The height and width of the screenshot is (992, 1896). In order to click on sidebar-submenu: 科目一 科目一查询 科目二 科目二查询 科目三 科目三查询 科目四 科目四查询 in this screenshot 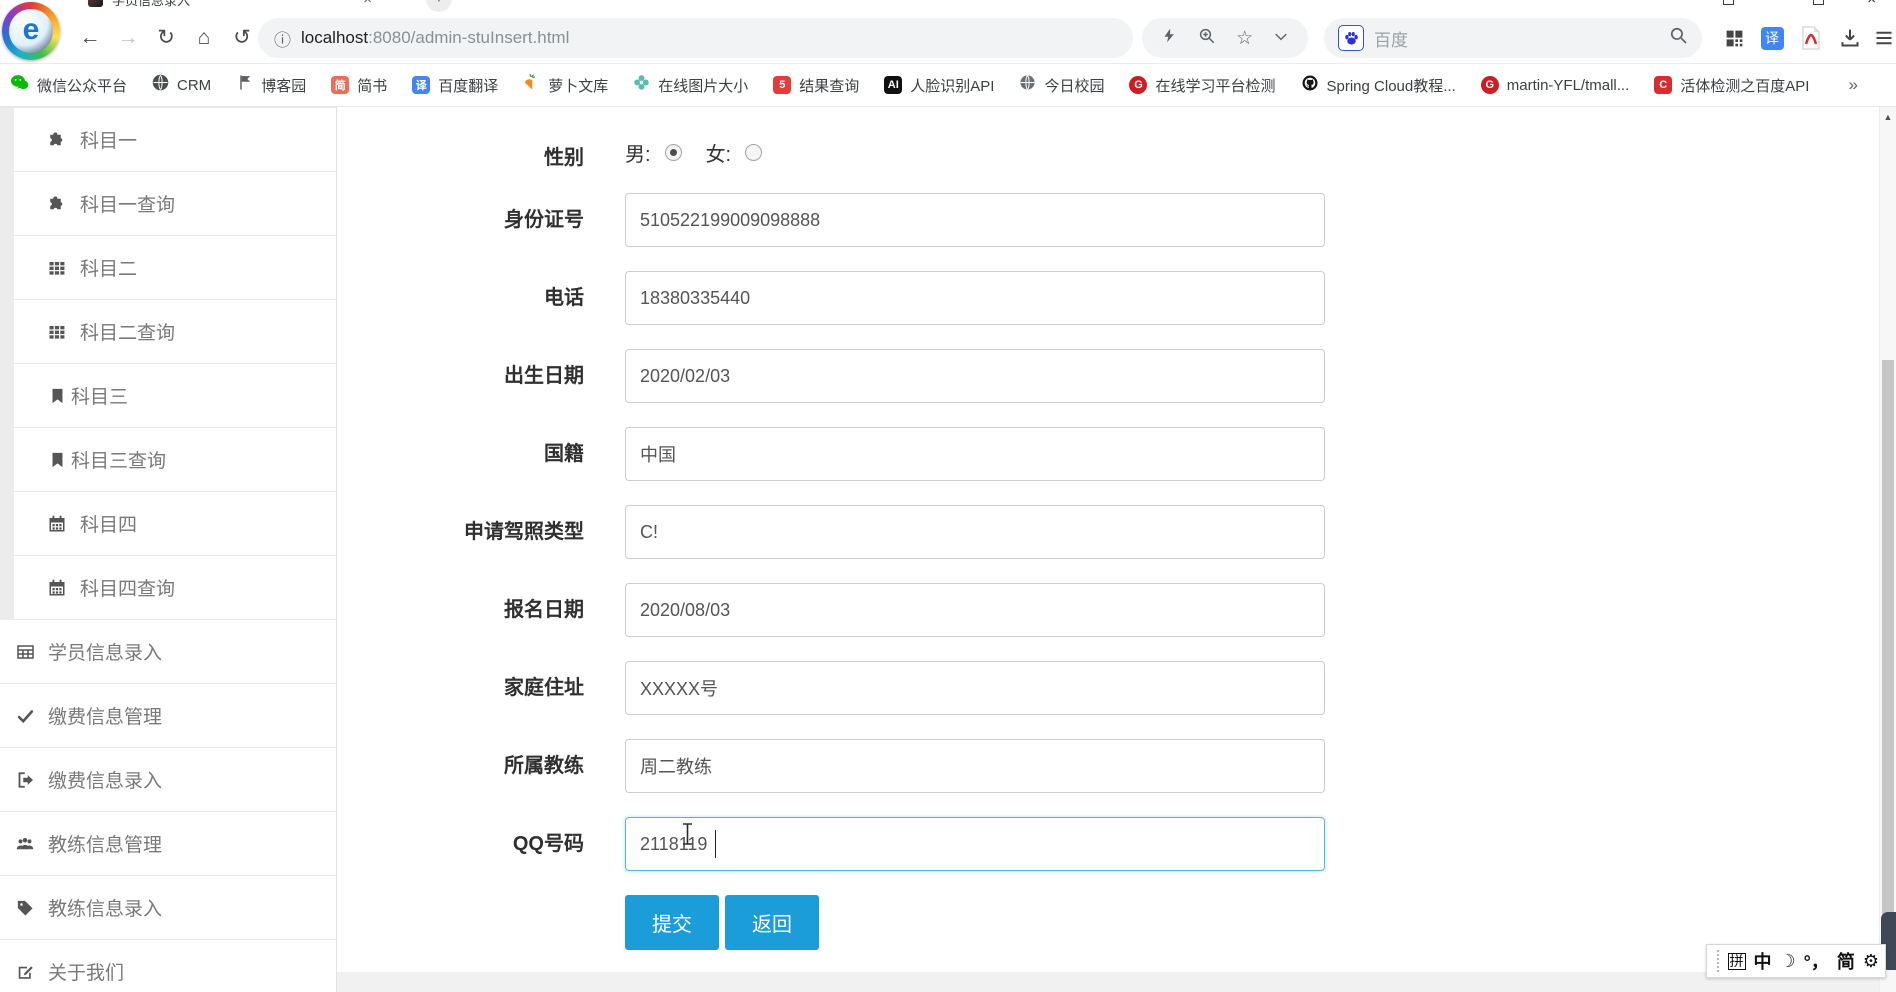, I will do `click(168, 363)`.